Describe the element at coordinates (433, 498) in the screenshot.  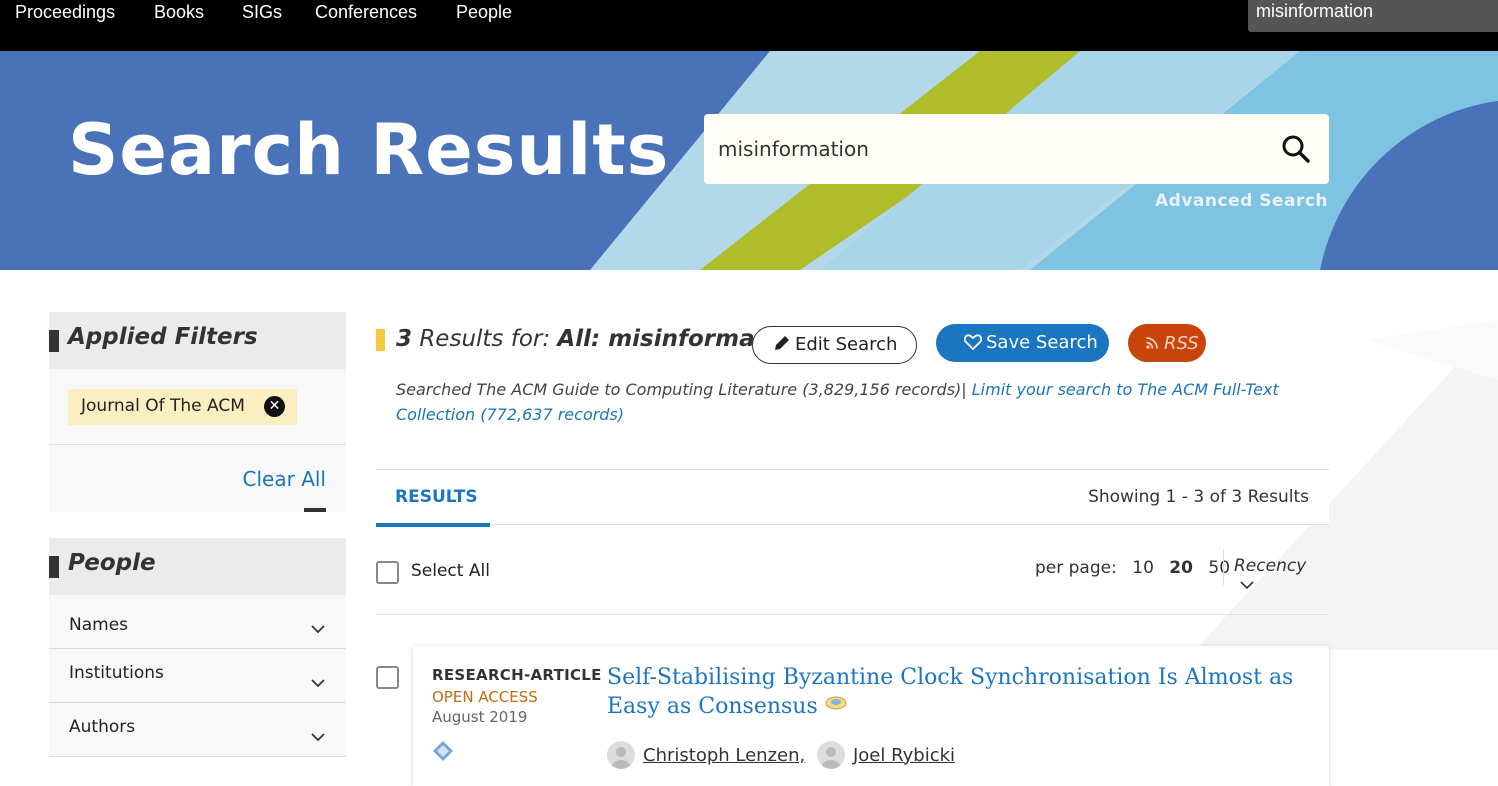
I see `tab-results: RESULTS` at that location.